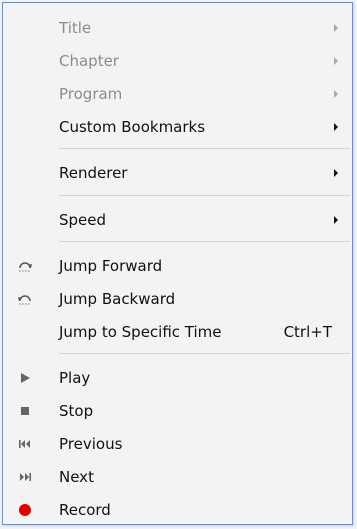  I want to click on menu-item-stop: Stop, so click(177, 410).